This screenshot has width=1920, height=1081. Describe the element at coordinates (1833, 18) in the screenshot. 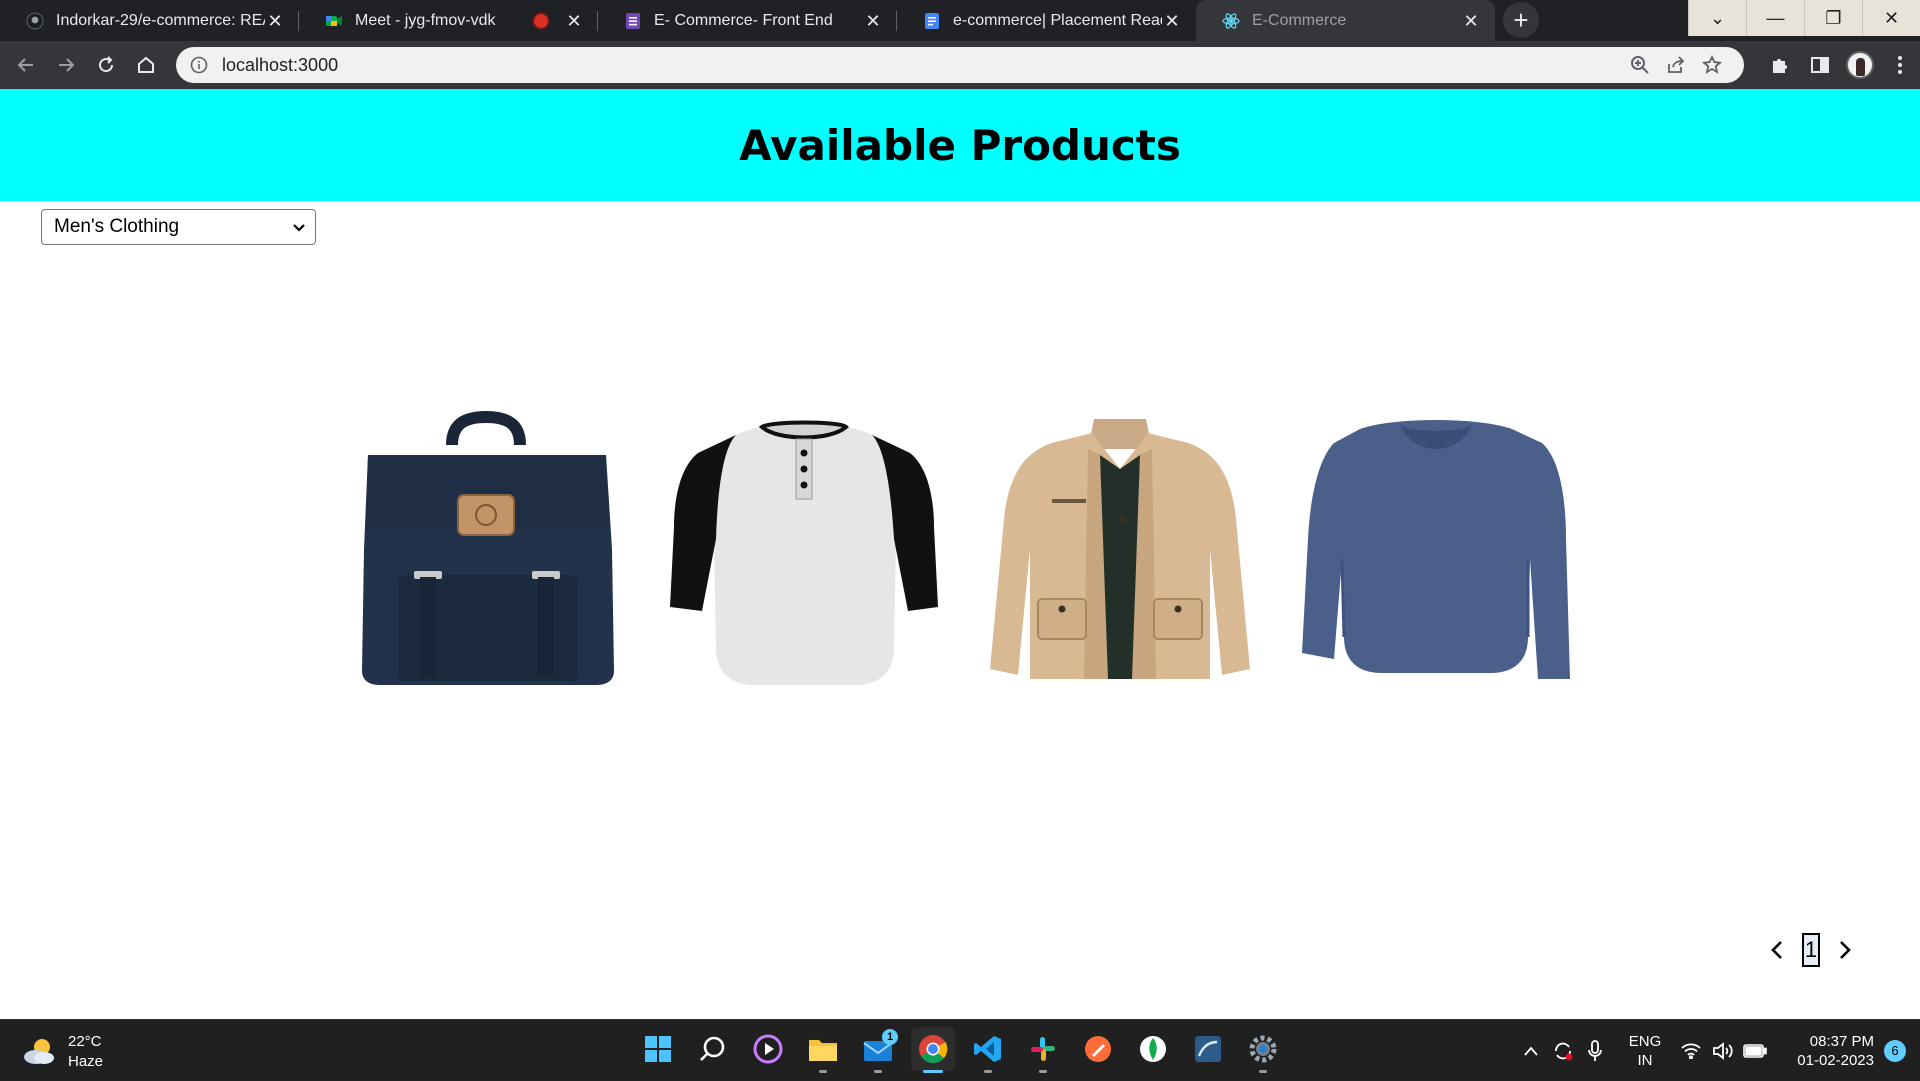

I see `restore-button: ❐` at that location.